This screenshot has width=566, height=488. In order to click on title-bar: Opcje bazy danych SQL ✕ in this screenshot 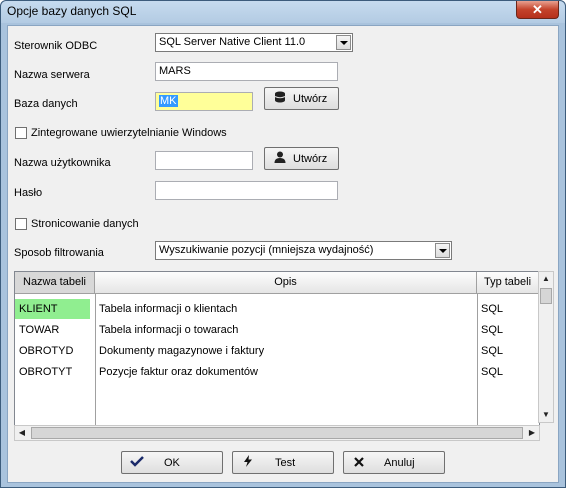, I will do `click(283, 12)`.